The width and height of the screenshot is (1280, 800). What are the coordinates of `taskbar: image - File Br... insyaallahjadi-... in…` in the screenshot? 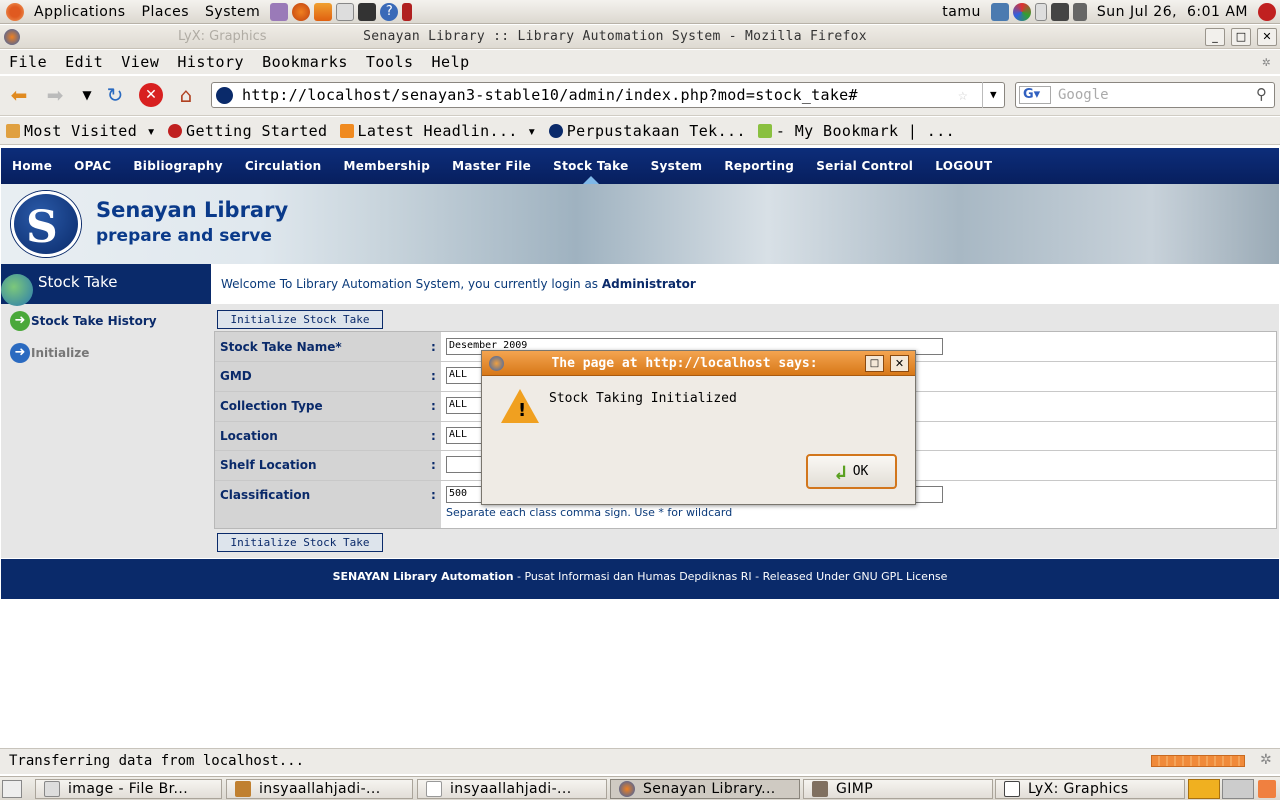 It's located at (640, 788).